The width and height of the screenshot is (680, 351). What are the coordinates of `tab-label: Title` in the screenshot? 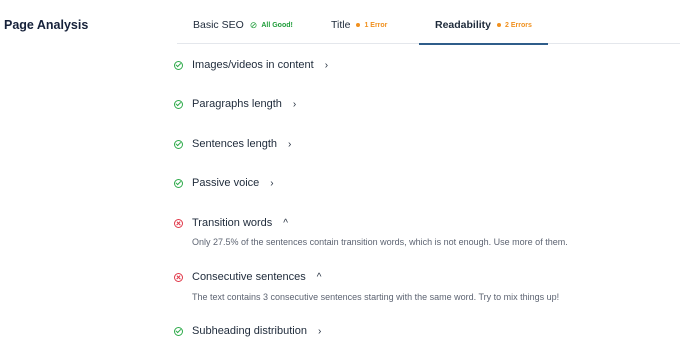 It's located at (341, 25).